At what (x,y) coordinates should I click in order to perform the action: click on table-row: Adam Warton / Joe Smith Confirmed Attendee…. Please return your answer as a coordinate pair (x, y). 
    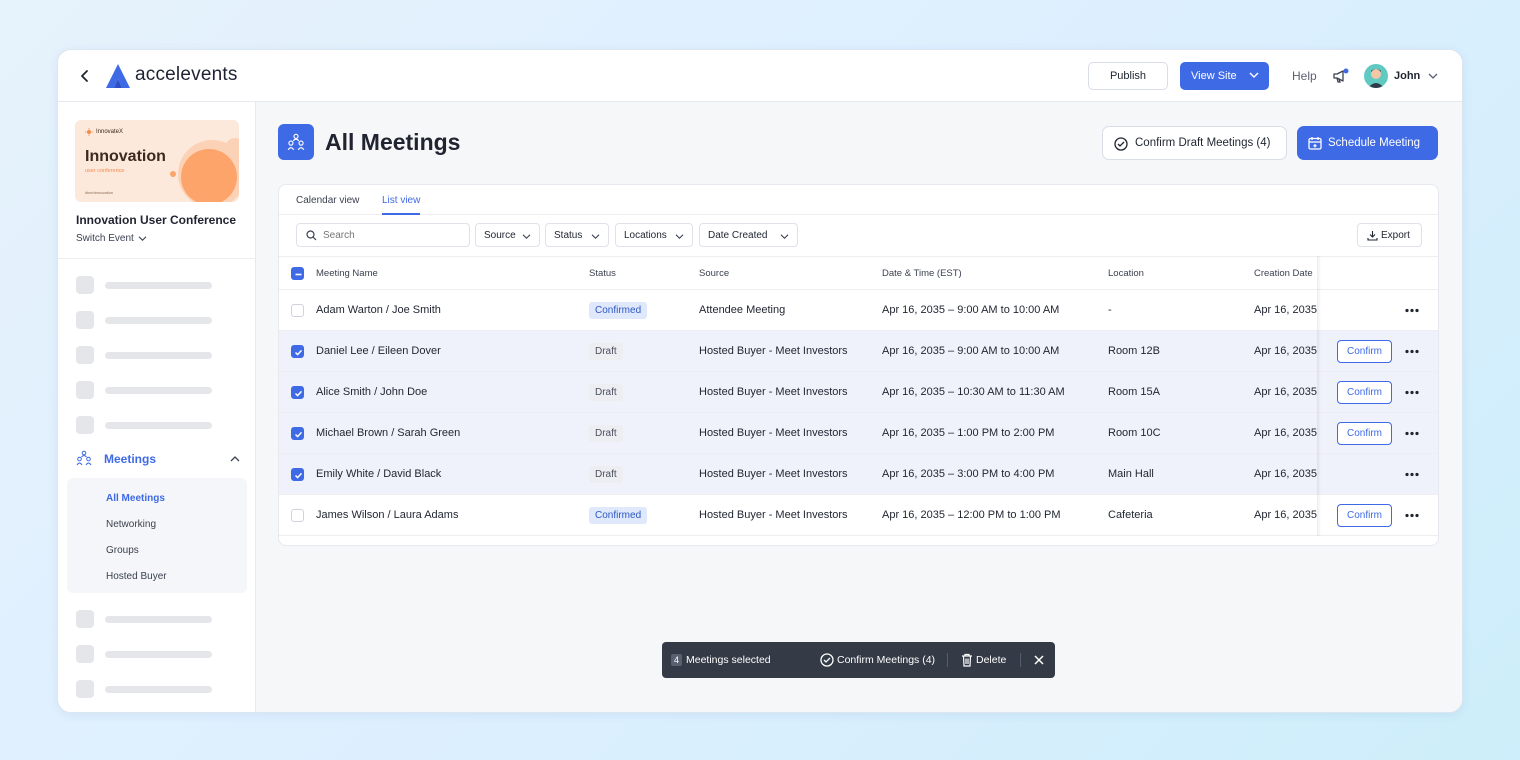
    Looking at the image, I should click on (858, 310).